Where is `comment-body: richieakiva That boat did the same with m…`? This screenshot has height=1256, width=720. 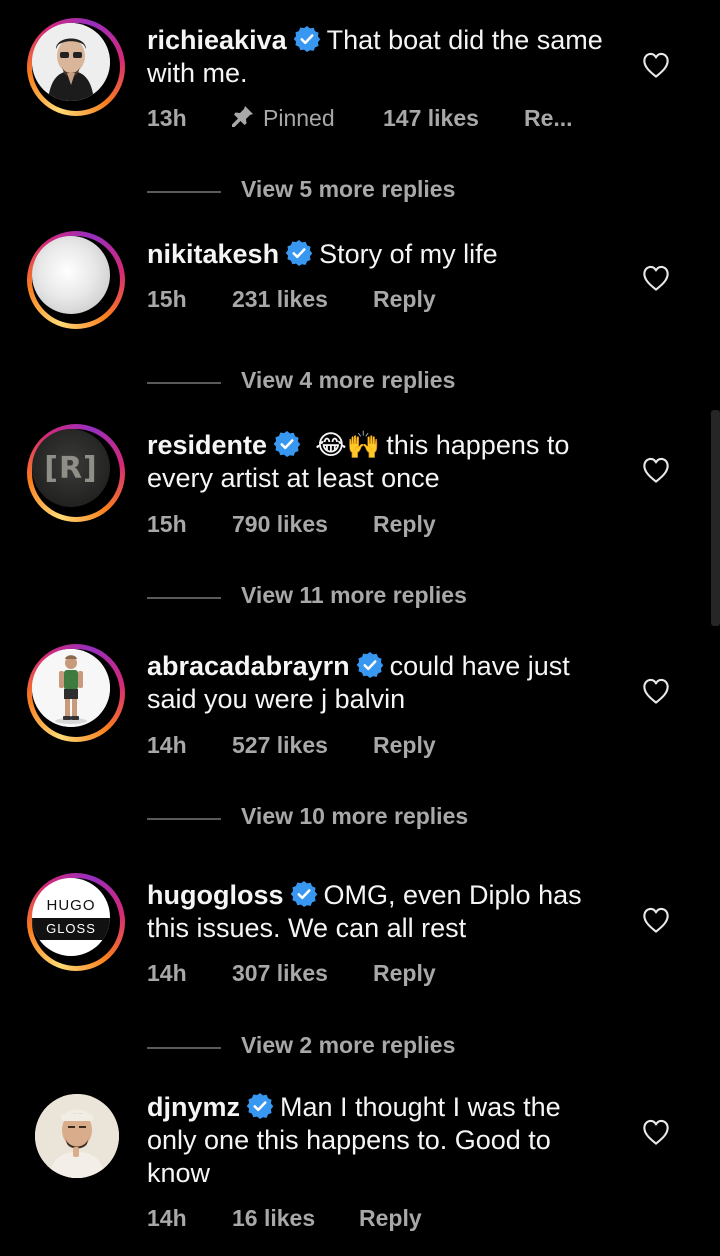 comment-body: richieakiva That boat did the same with m… is located at coordinates (377, 57).